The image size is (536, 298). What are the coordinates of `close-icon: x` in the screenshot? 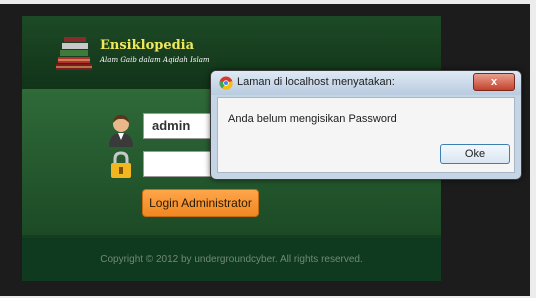 It's located at (494, 82).